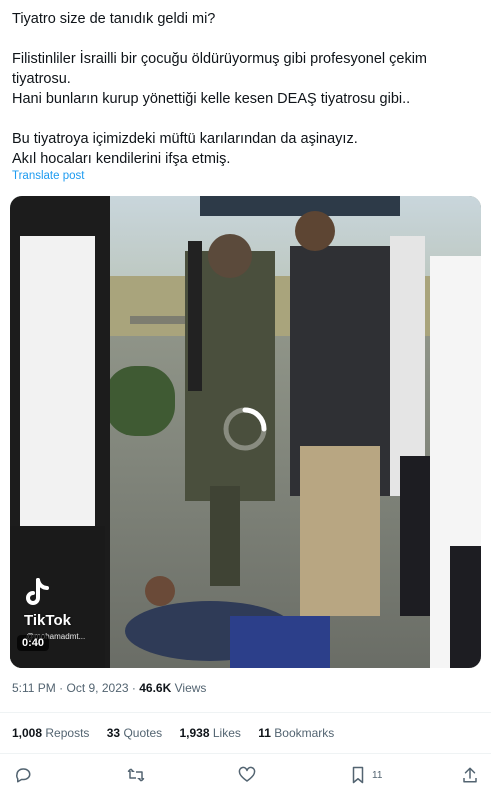 The width and height of the screenshot is (491, 794). What do you see at coordinates (41, 79) in the screenshot?
I see `post-text-line: tiyatrosu.` at bounding box center [41, 79].